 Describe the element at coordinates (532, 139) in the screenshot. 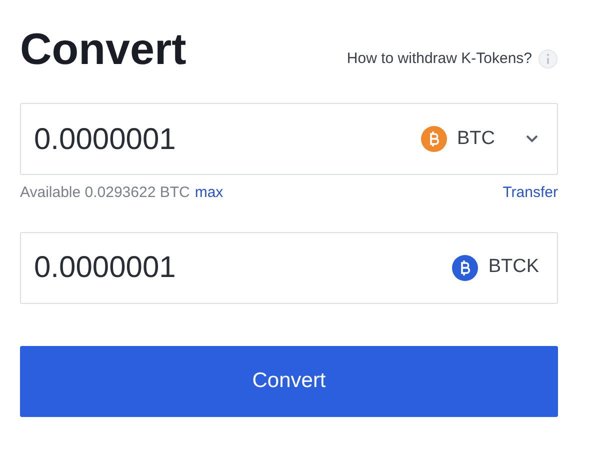

I see `chevron-down-icon` at that location.